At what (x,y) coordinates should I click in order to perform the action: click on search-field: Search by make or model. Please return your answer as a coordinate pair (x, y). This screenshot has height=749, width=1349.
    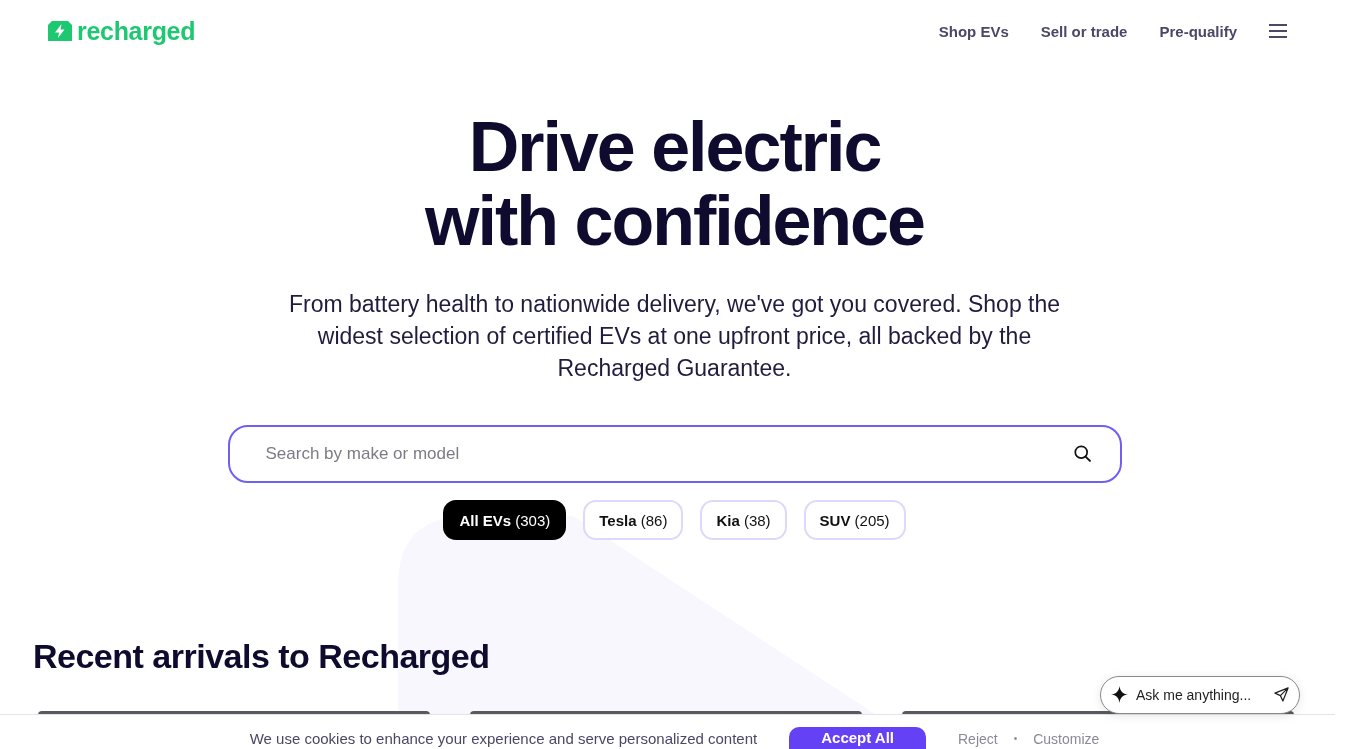
    Looking at the image, I should click on (674, 454).